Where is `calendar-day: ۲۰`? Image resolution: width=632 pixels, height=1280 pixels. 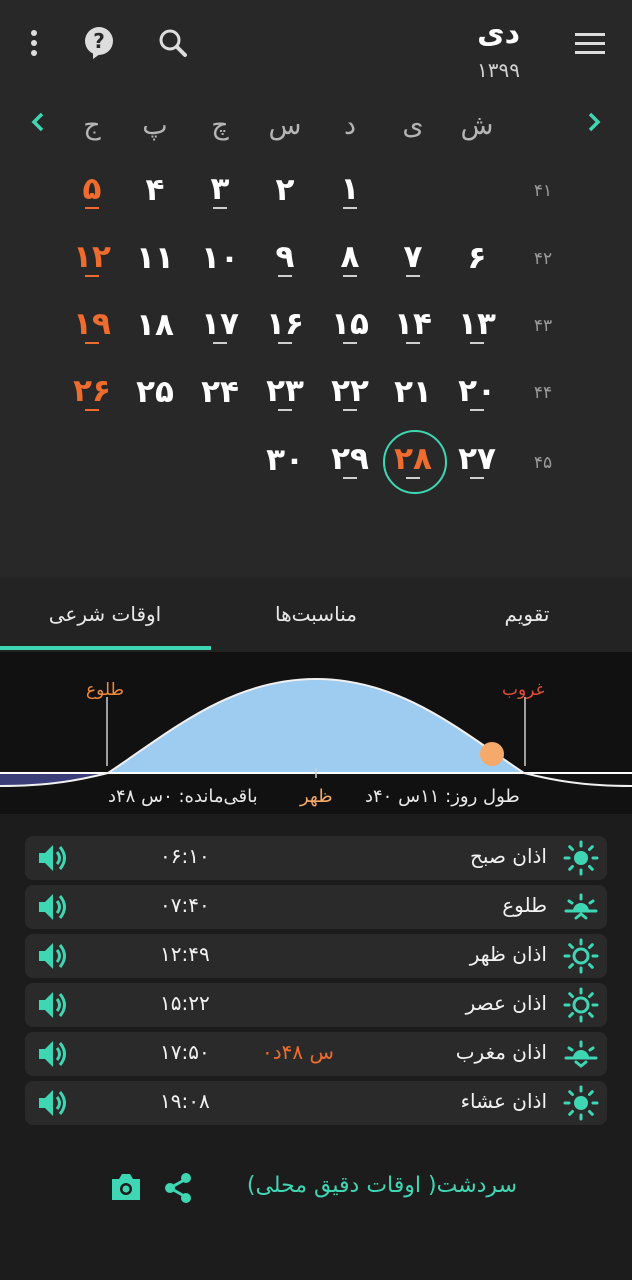 calendar-day: ۲۰ is located at coordinates (477, 392).